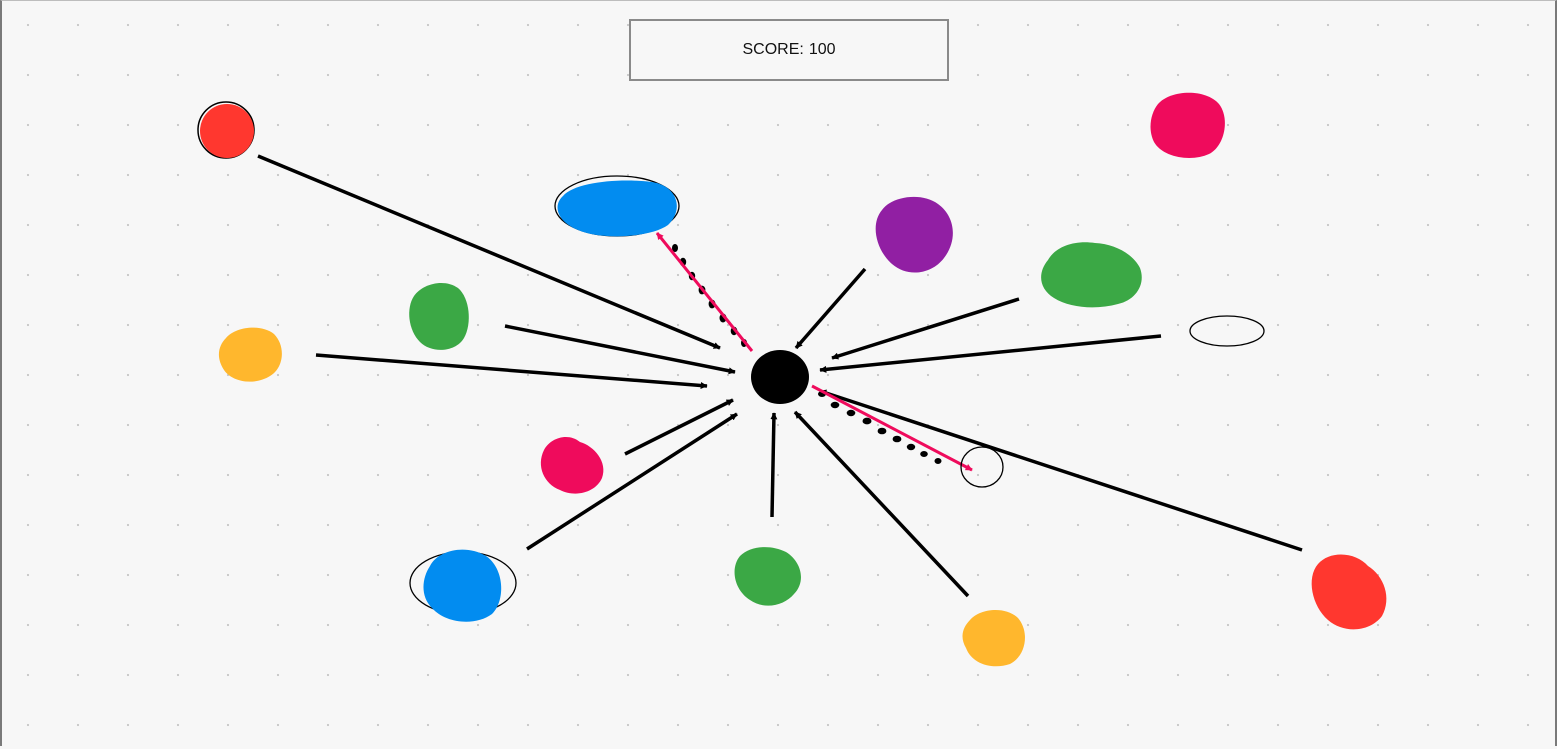  What do you see at coordinates (1349, 592) in the screenshot?
I see `red-bottom-right-blob` at bounding box center [1349, 592].